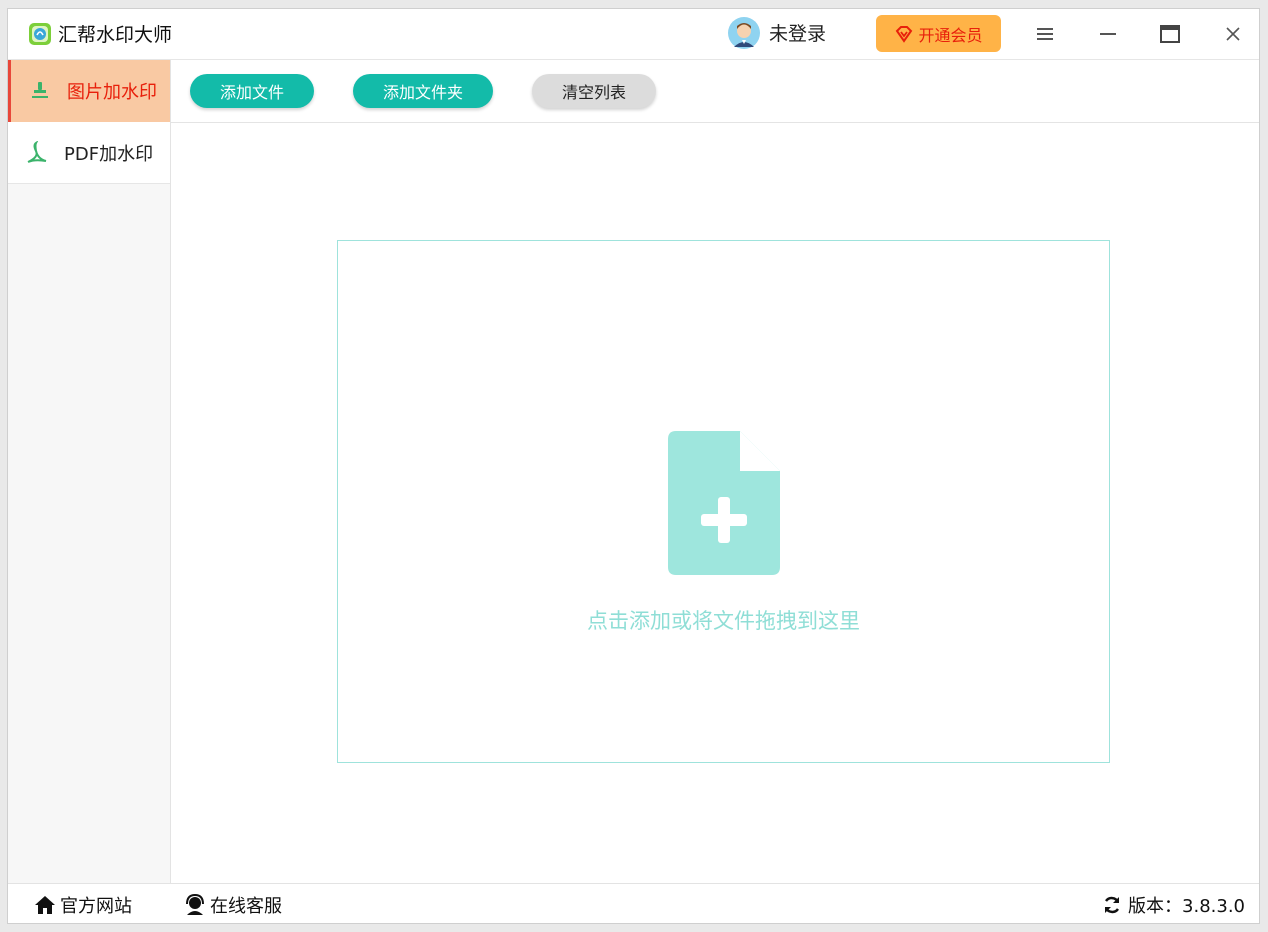 Image resolution: width=1268 pixels, height=932 pixels. I want to click on toolbar: 添加文件 添加文件夹 清空列表, so click(715, 91).